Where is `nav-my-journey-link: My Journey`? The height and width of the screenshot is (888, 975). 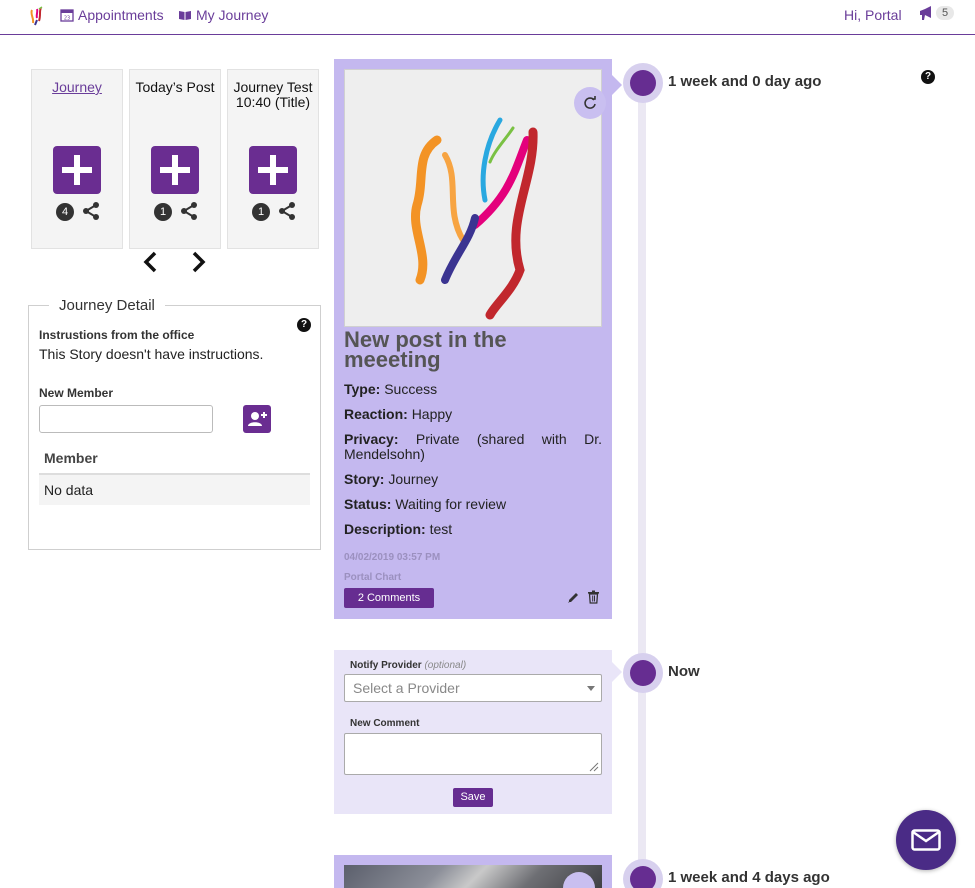 nav-my-journey-link: My Journey is located at coordinates (223, 15).